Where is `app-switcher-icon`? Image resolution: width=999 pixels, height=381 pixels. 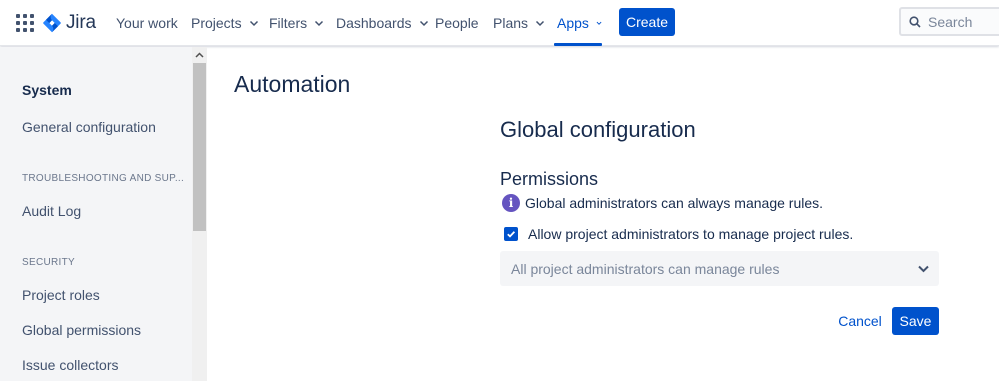 app-switcher-icon is located at coordinates (25, 23).